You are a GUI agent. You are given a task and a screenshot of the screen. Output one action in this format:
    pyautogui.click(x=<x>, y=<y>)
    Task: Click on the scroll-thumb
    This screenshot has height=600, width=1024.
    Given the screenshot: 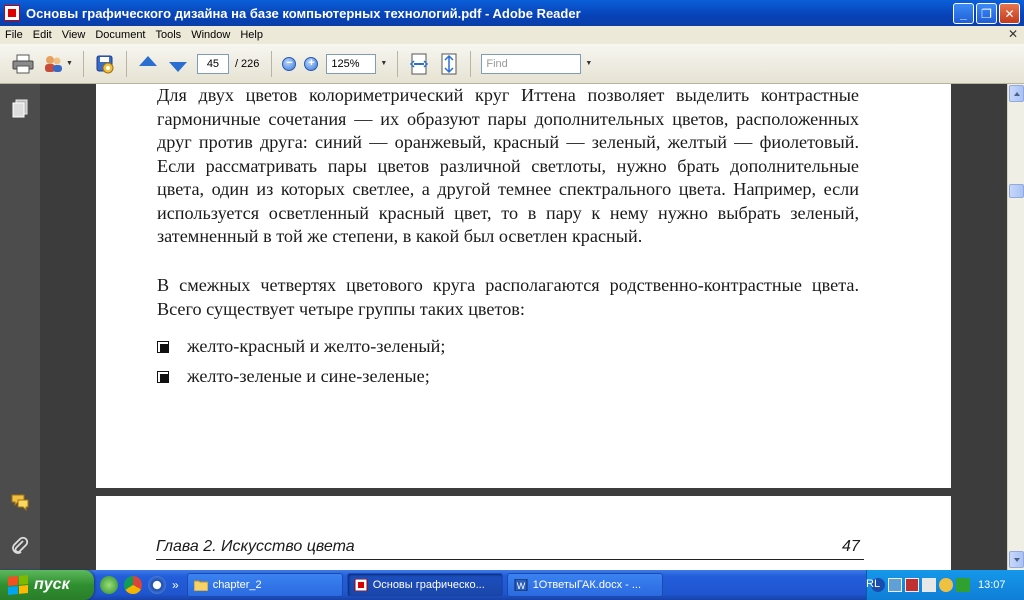 What is the action you would take?
    pyautogui.click(x=1016, y=191)
    